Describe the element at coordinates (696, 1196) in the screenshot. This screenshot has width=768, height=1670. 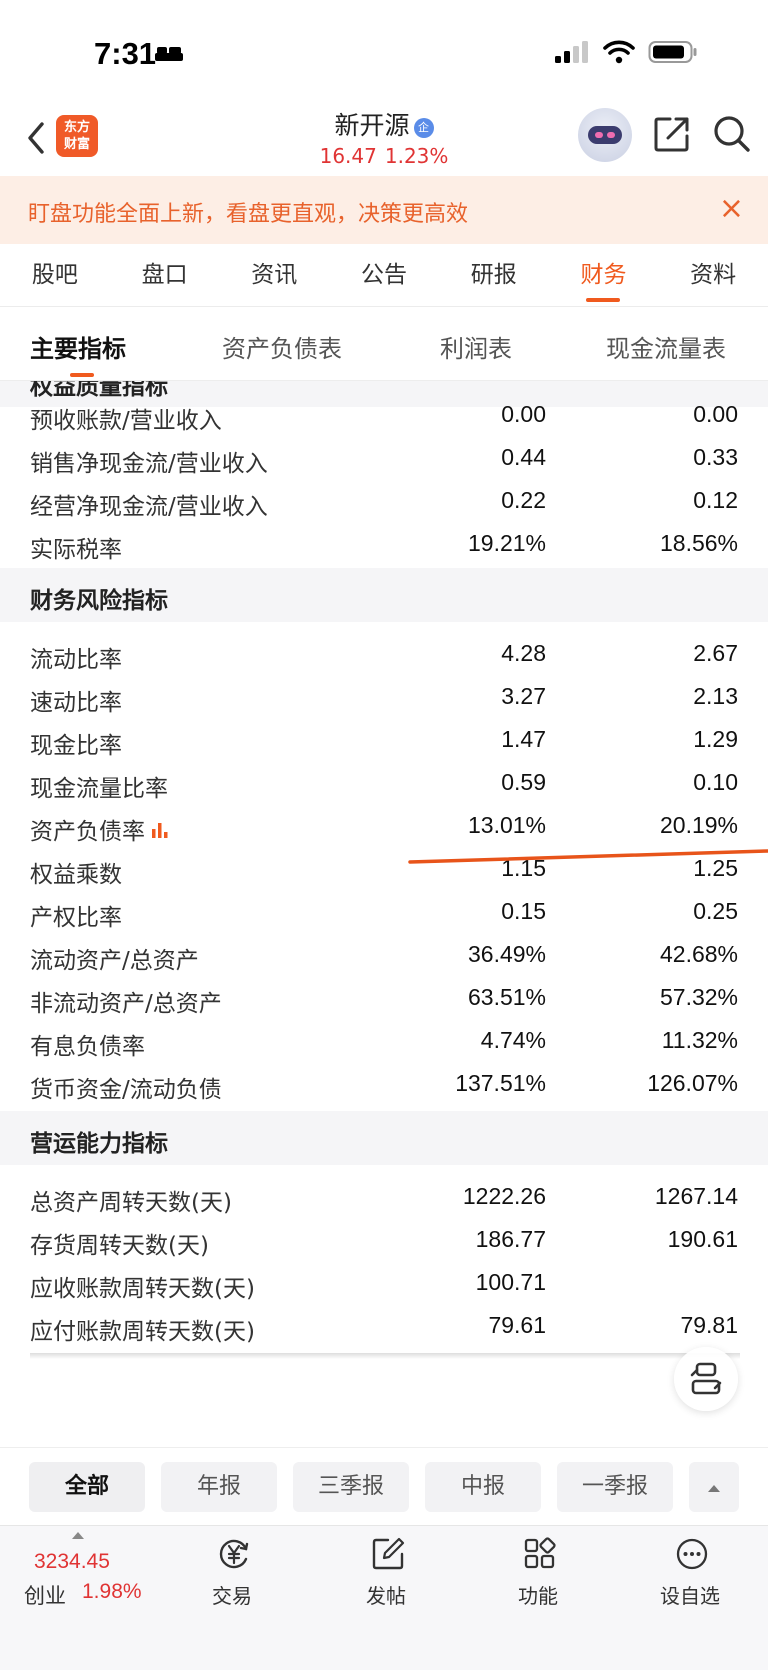
I see `row-value-col2: 1267.14` at that location.